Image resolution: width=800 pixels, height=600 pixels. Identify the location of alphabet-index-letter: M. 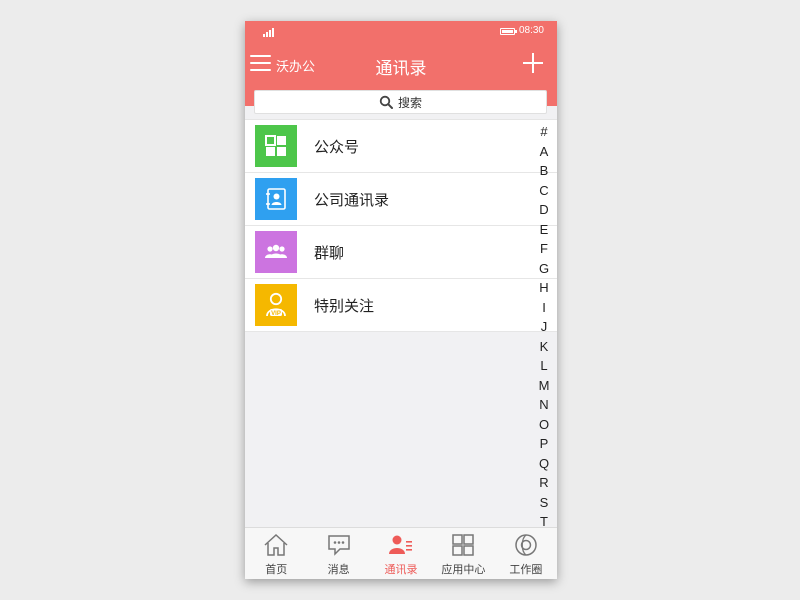
(544, 386).